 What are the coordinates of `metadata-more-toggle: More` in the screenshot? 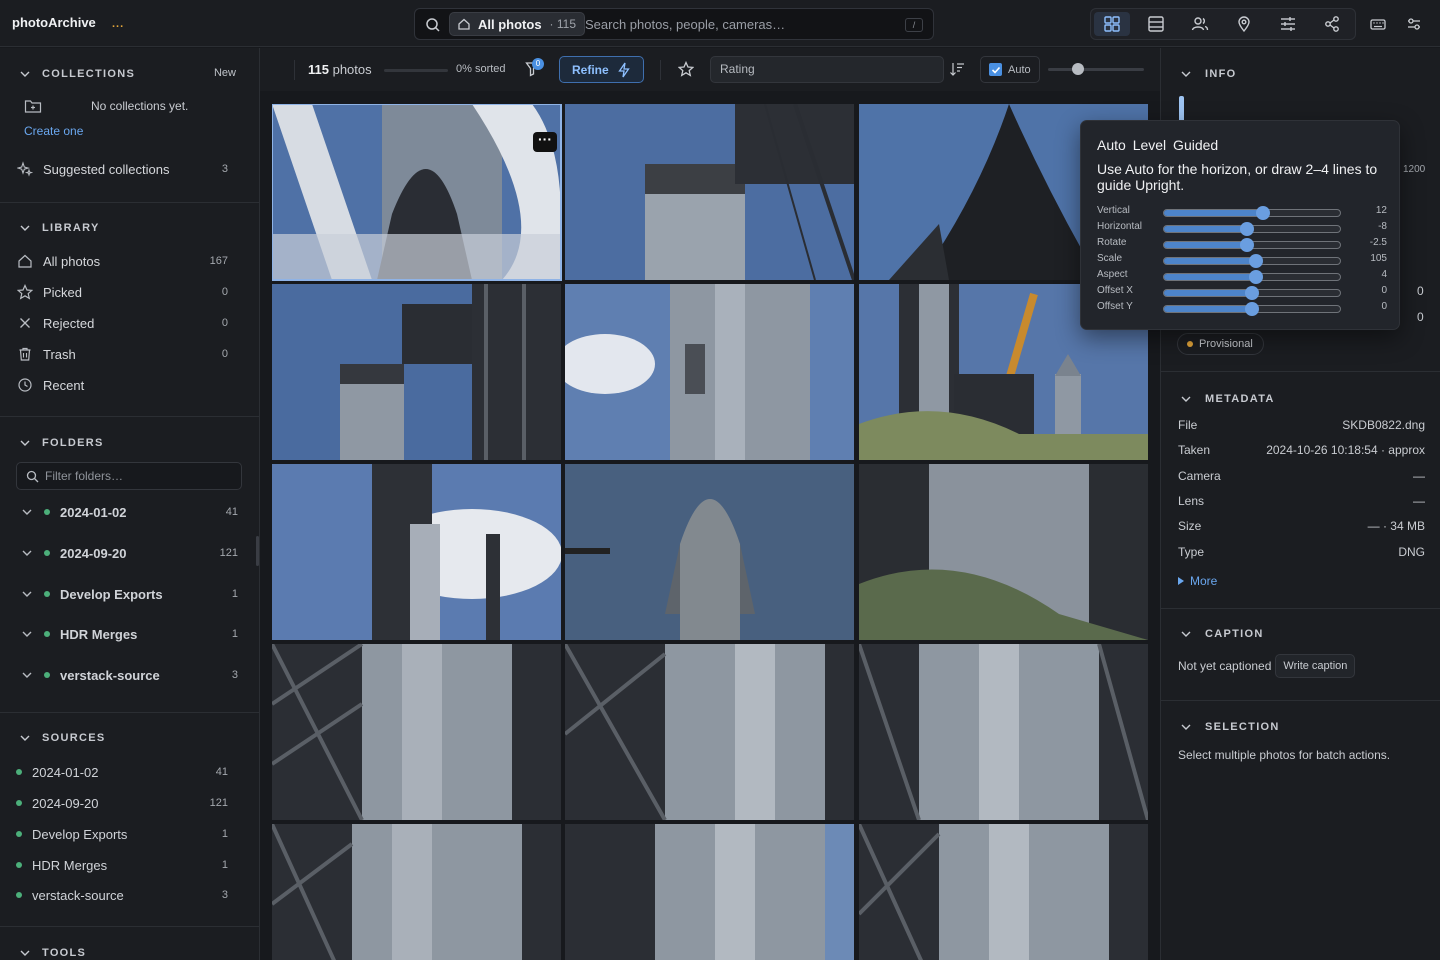 It's located at (1197, 581).